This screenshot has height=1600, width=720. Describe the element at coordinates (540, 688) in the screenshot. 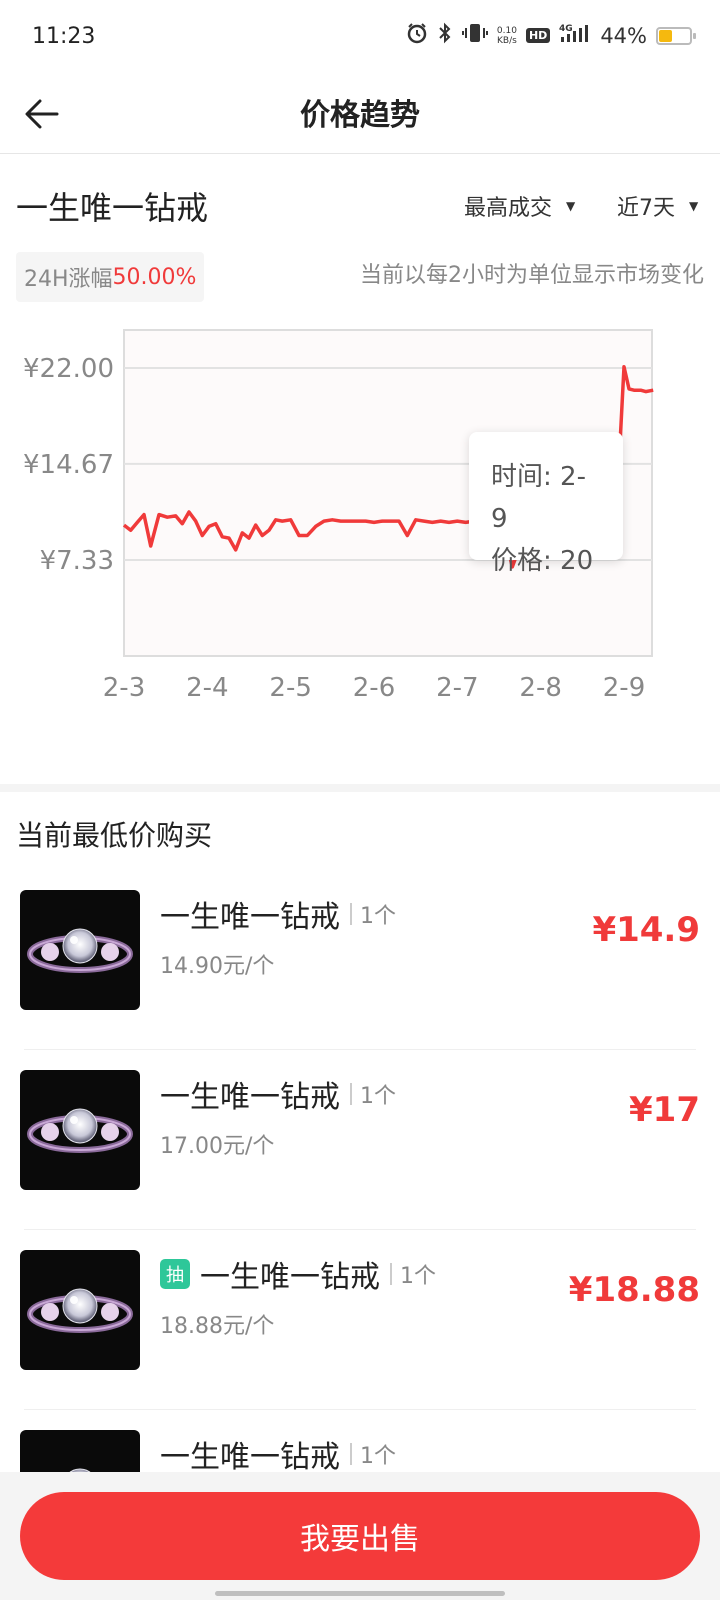

I see `x-tick-label: 2-8` at that location.